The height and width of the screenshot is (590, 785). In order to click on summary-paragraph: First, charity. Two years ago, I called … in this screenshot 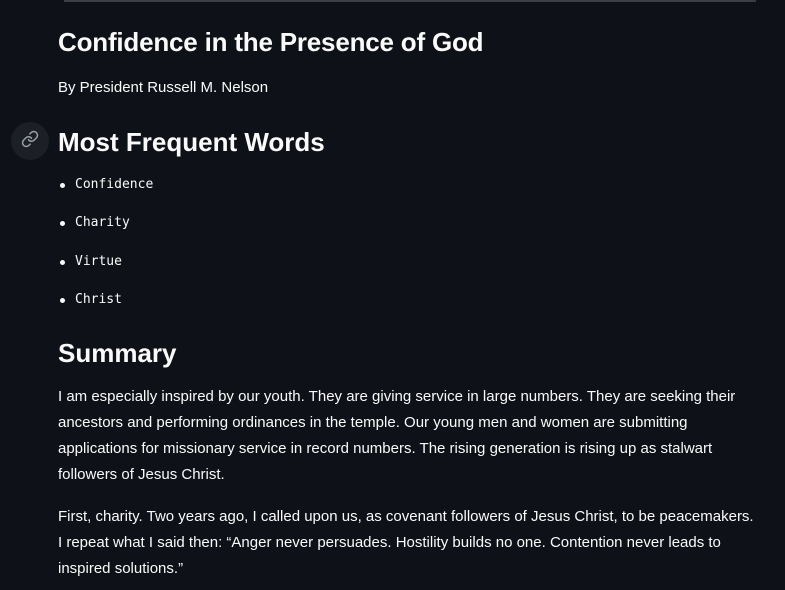, I will do `click(406, 542)`.